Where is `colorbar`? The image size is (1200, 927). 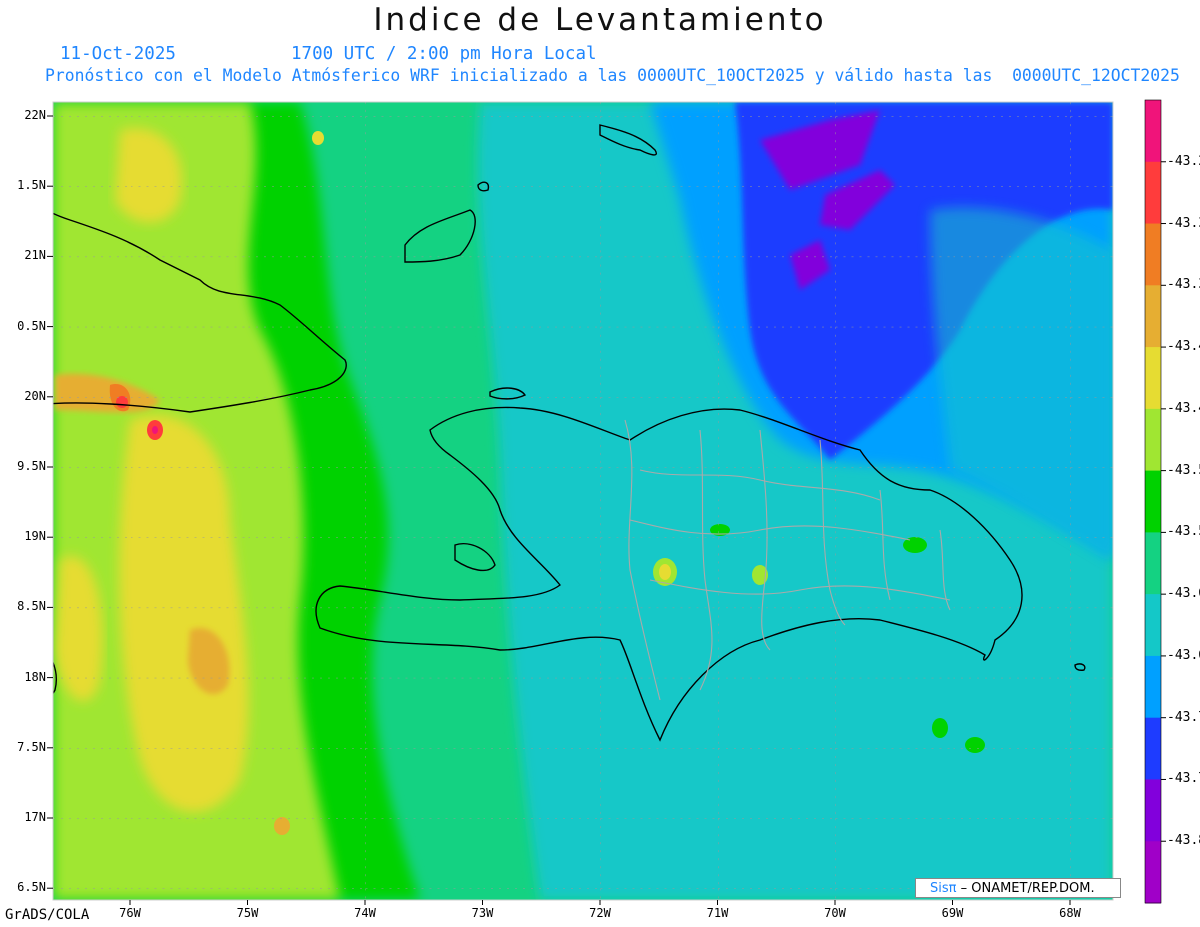
colorbar is located at coordinates (1155, 501).